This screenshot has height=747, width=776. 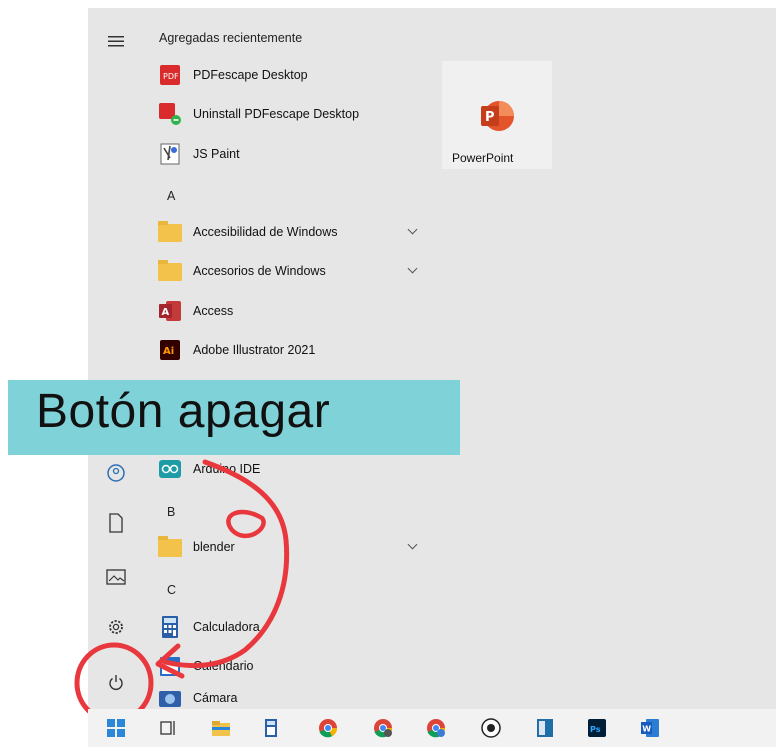 What do you see at coordinates (246, 524) in the screenshot?
I see `annotation-arrow-loop` at bounding box center [246, 524].